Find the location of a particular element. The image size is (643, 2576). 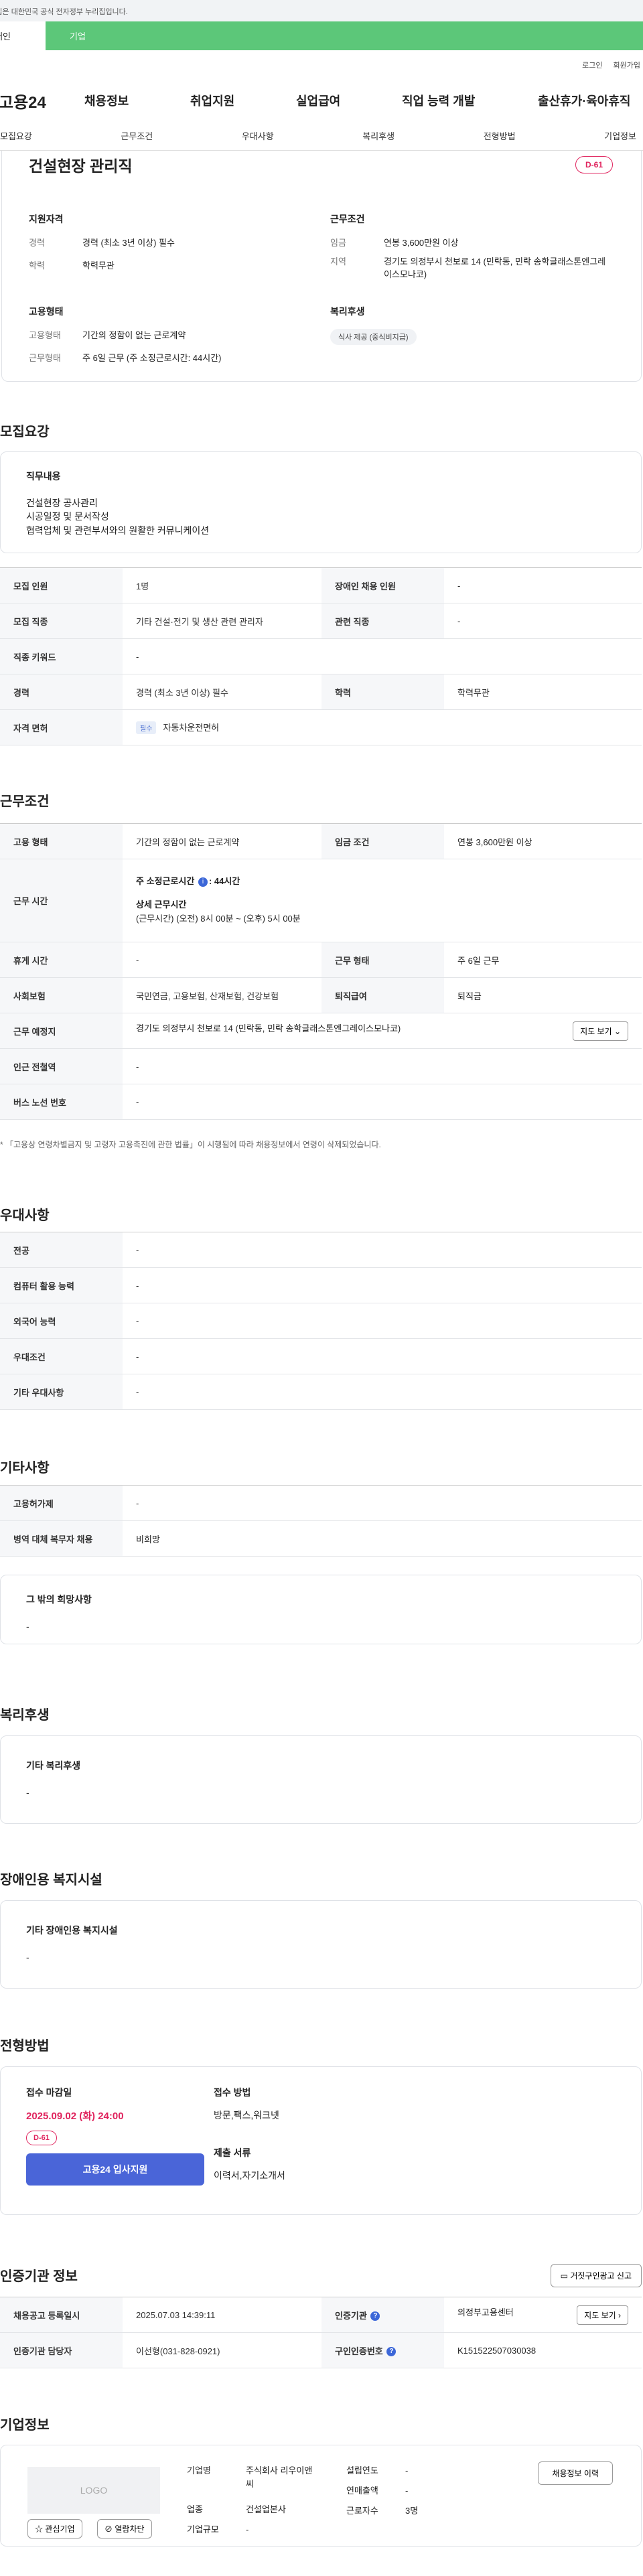

gnb-item-jobs: 채용정보 is located at coordinates (137, 100).